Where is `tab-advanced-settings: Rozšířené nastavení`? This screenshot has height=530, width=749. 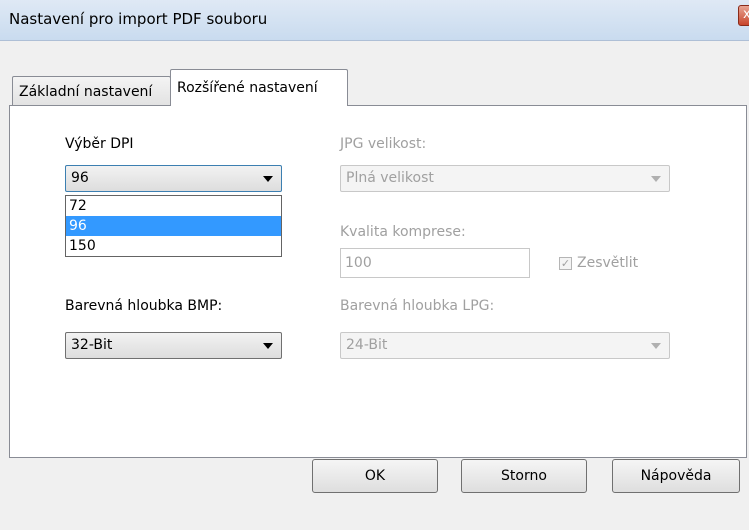
tab-advanced-settings: Rozšířené nastavení is located at coordinates (259, 87).